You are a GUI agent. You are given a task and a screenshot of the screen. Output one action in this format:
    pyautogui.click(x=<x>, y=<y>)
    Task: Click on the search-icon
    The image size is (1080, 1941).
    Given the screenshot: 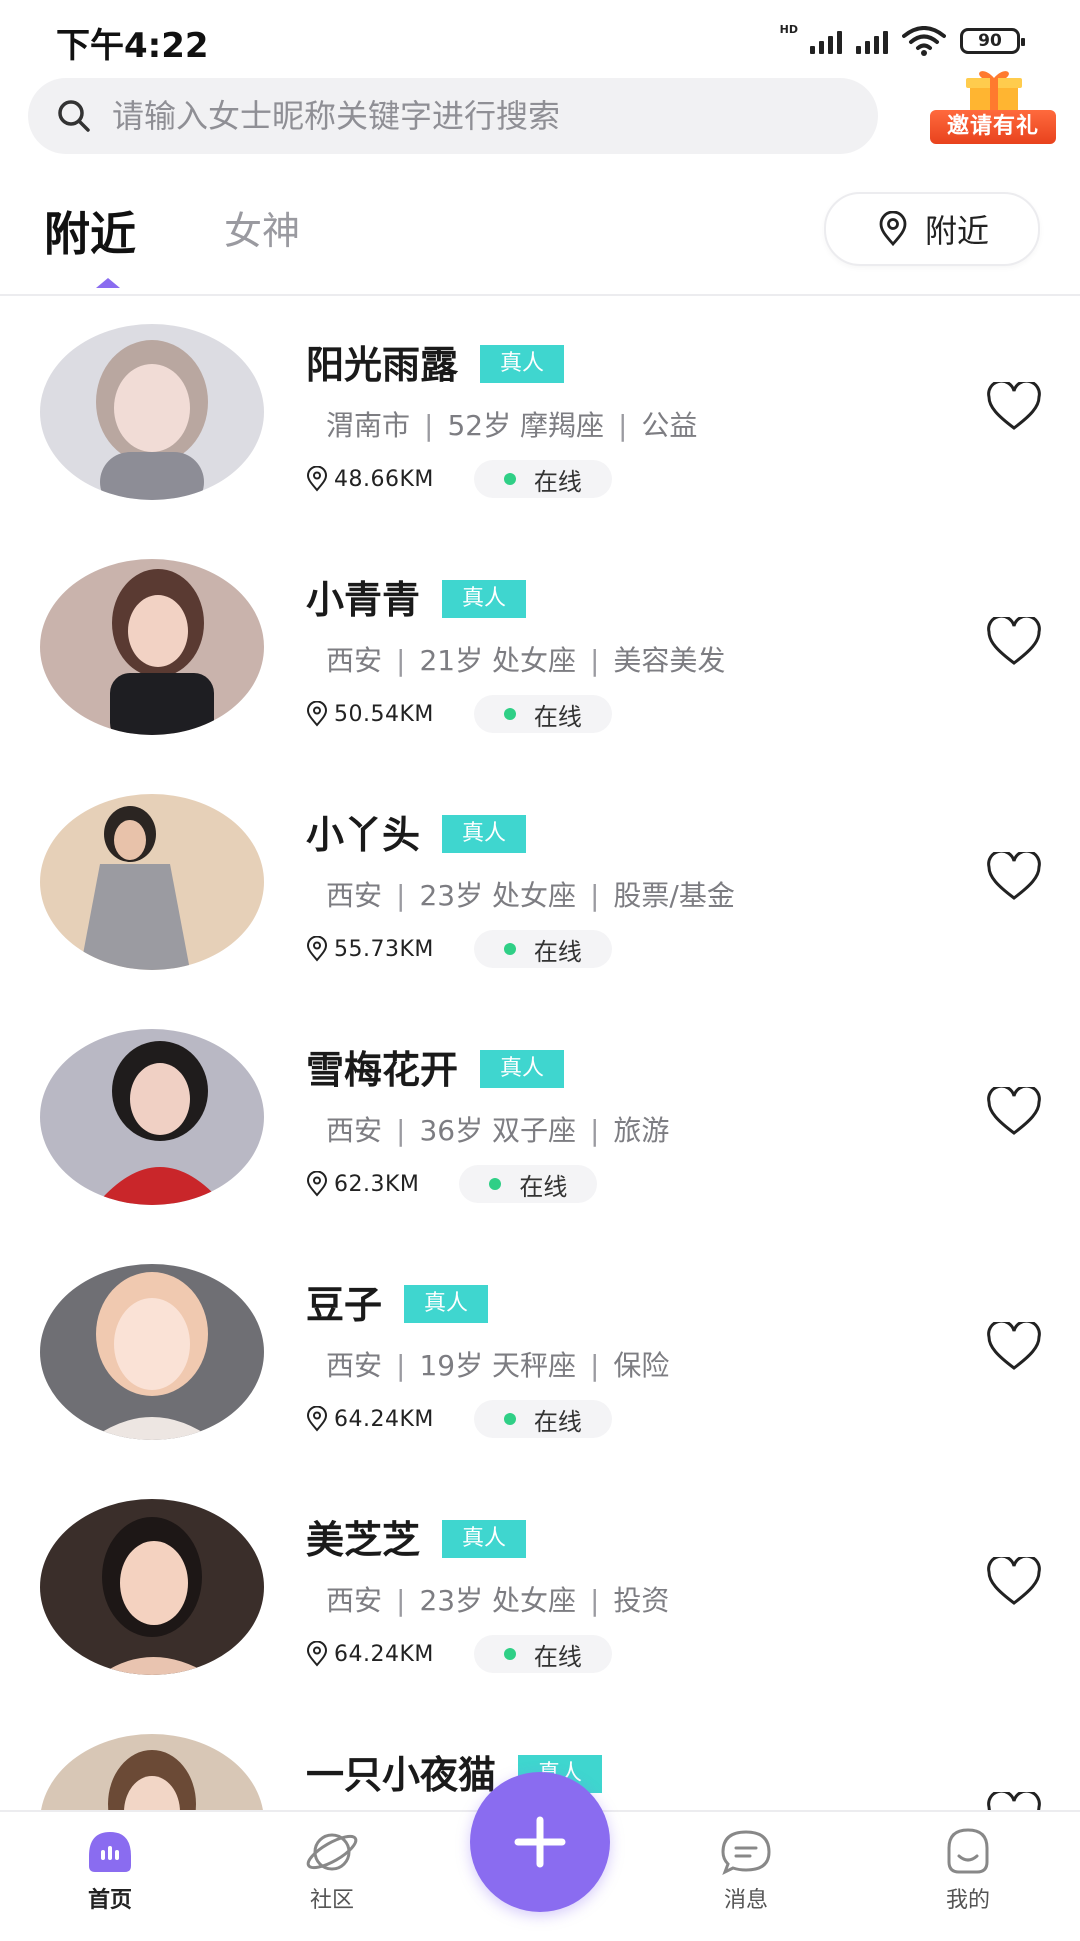 What is the action you would take?
    pyautogui.click(x=74, y=116)
    